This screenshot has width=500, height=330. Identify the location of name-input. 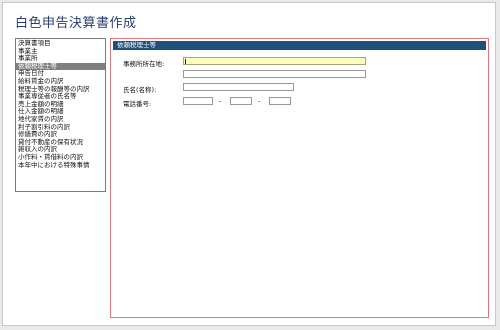
(238, 87).